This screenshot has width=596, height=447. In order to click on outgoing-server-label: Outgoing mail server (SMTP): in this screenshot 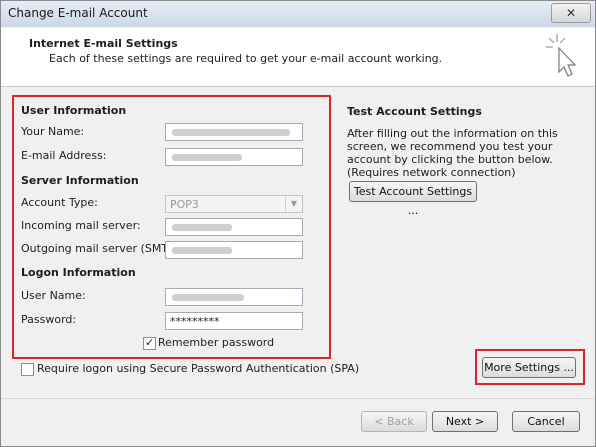, I will do `click(102, 248)`.